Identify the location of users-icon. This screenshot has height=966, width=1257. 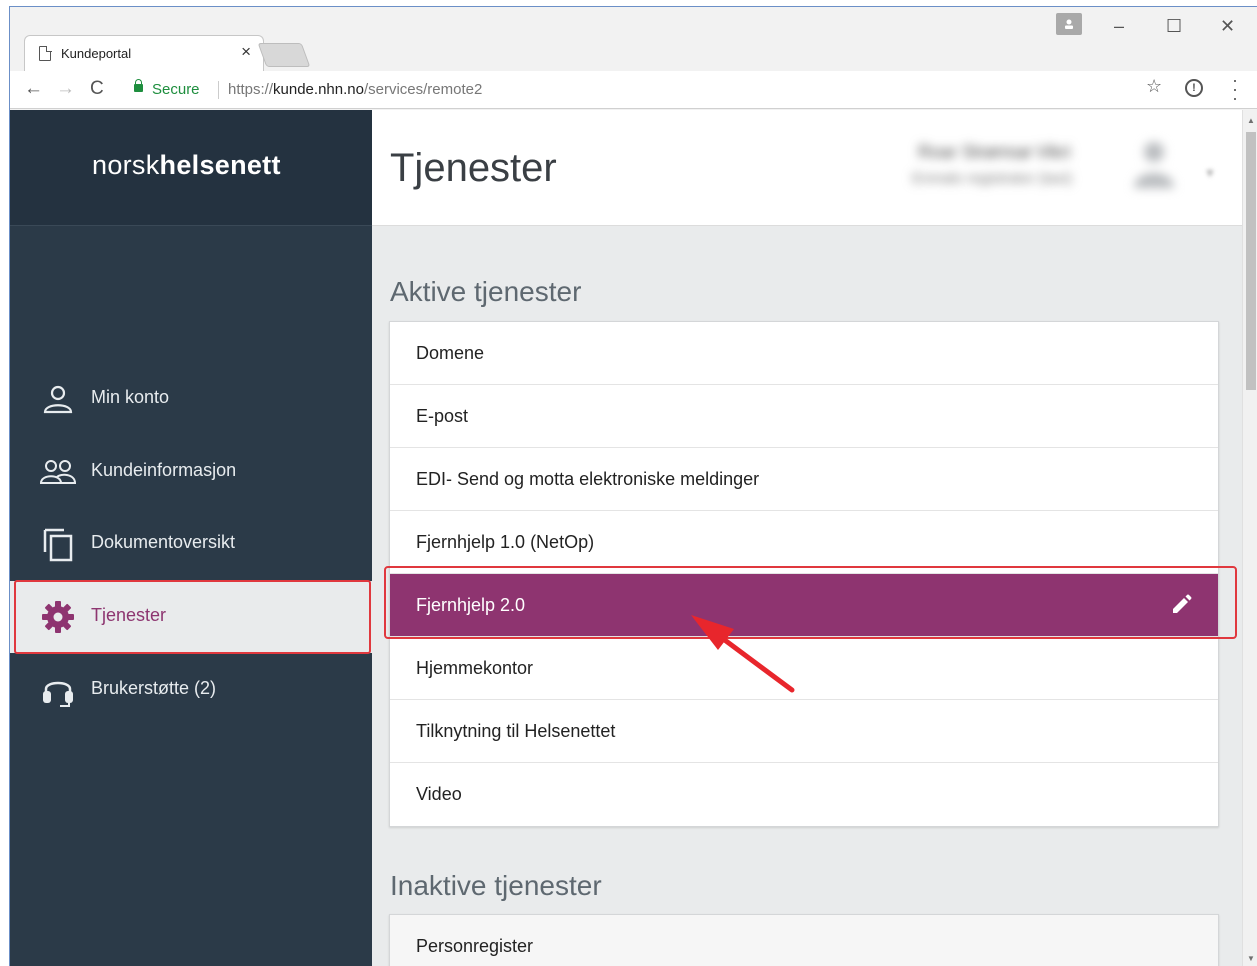
(58, 472).